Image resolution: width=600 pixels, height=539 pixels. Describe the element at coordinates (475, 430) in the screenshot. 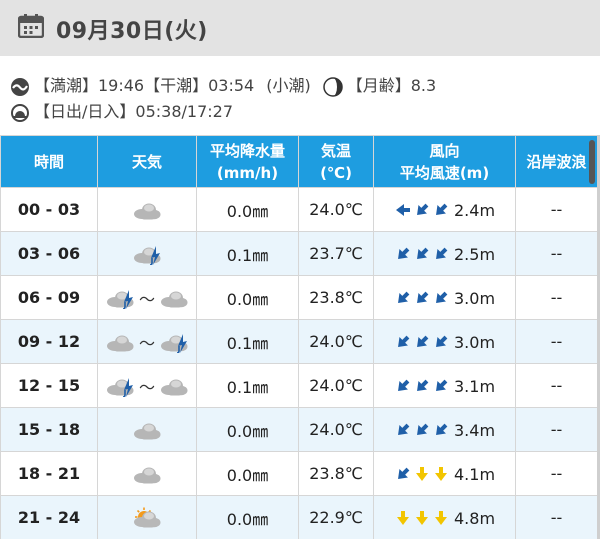

I see `wind-speed: 3.4m` at that location.